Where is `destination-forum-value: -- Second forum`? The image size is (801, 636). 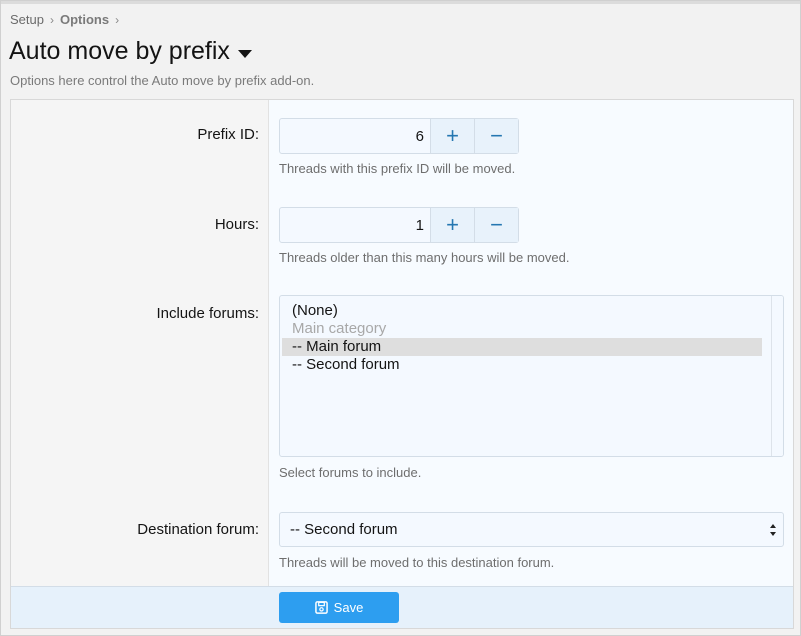 destination-forum-value: -- Second forum is located at coordinates (344, 529).